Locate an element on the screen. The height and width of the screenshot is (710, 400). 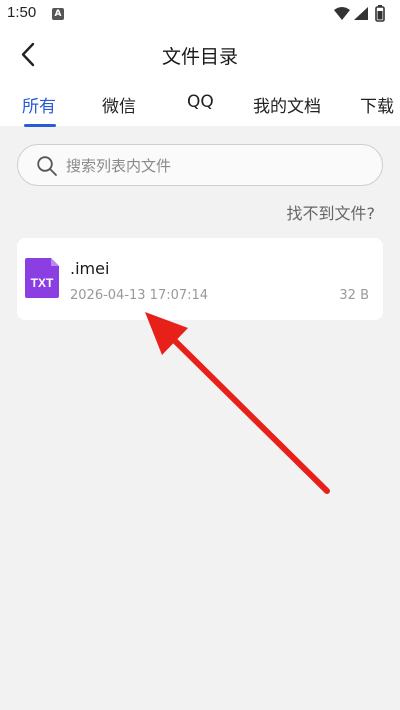
search-icon is located at coordinates (47, 166).